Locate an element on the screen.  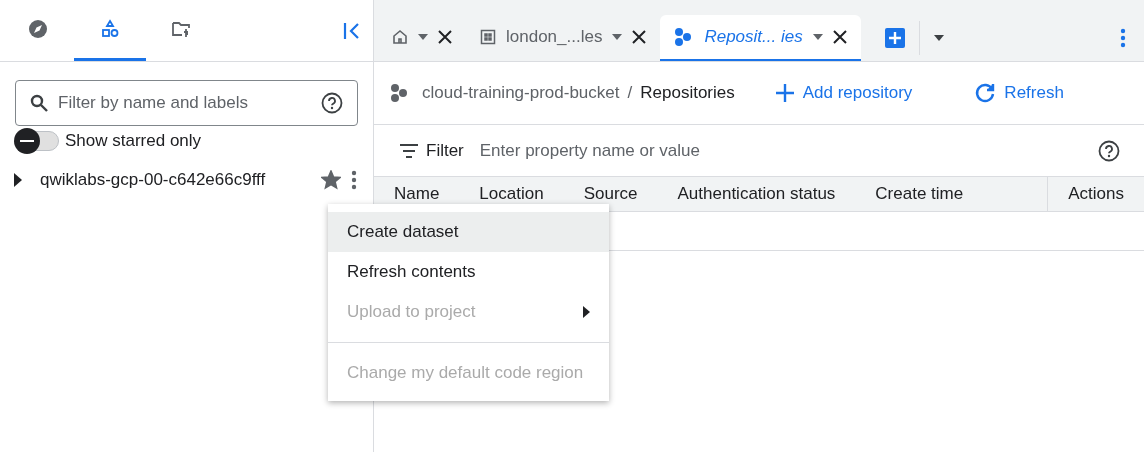
breadcrumb-current: Repositories is located at coordinates (687, 93).